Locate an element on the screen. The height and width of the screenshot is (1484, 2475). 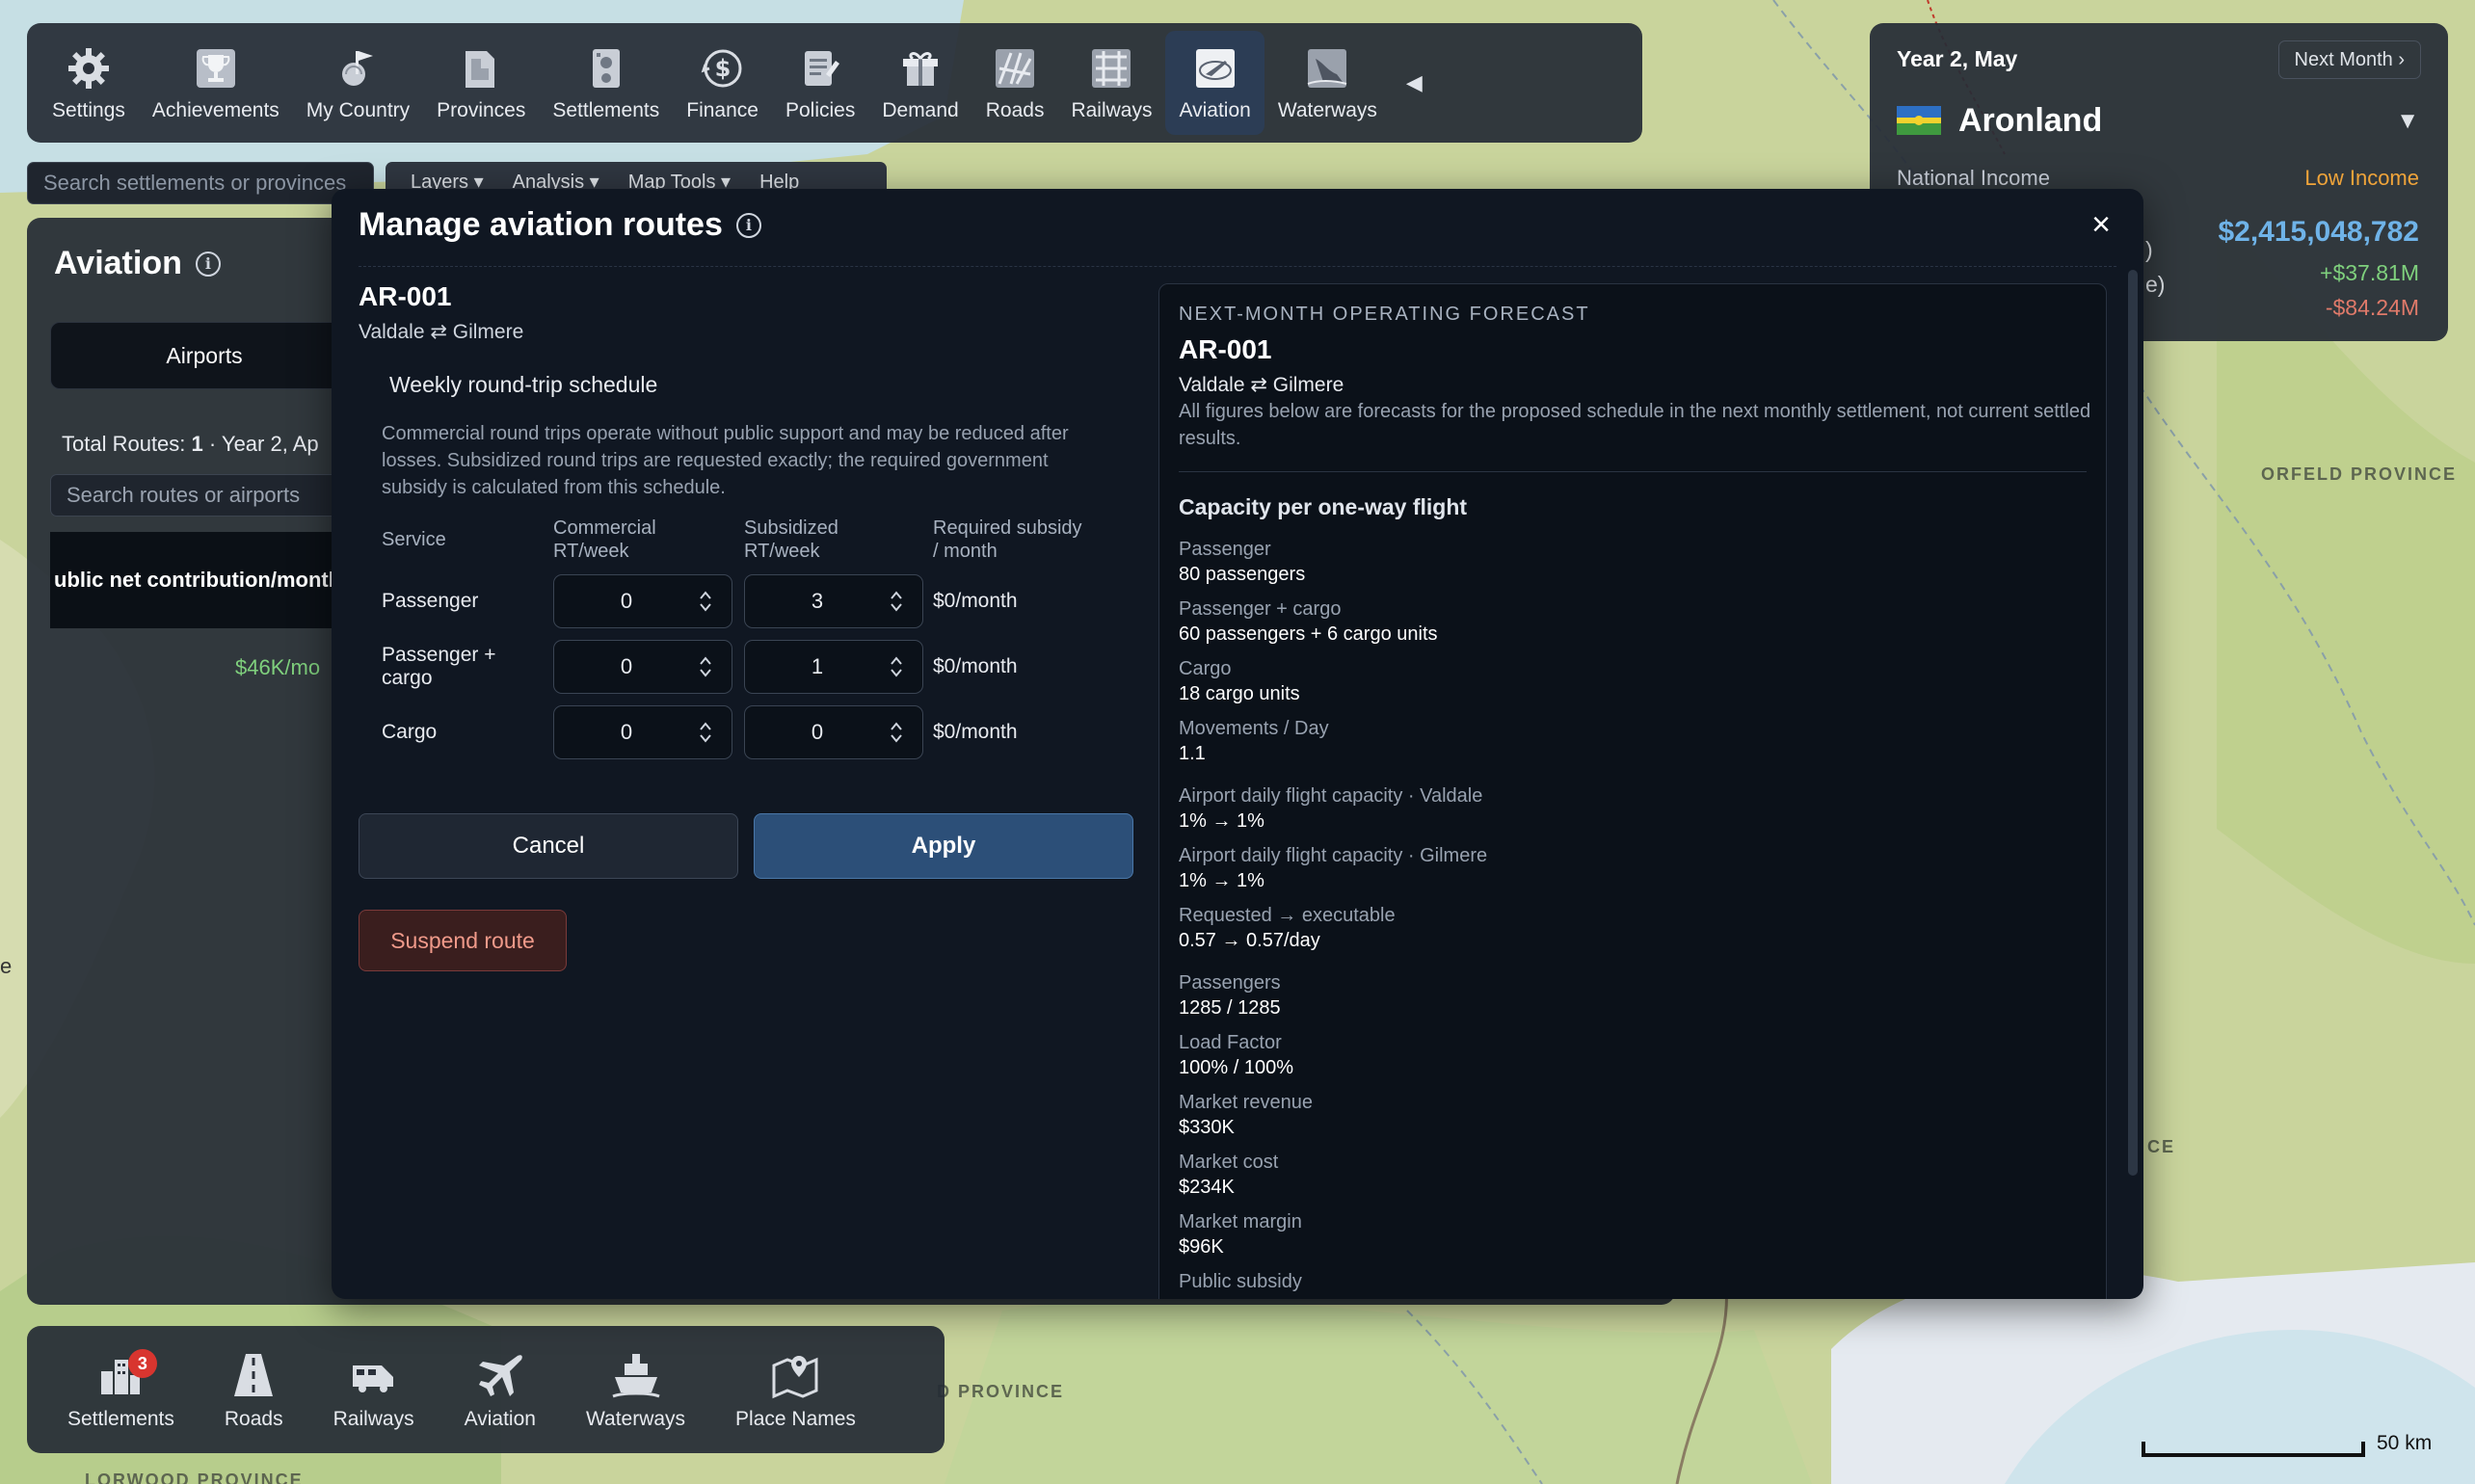
layer-railways: Railways is located at coordinates (373, 1390).